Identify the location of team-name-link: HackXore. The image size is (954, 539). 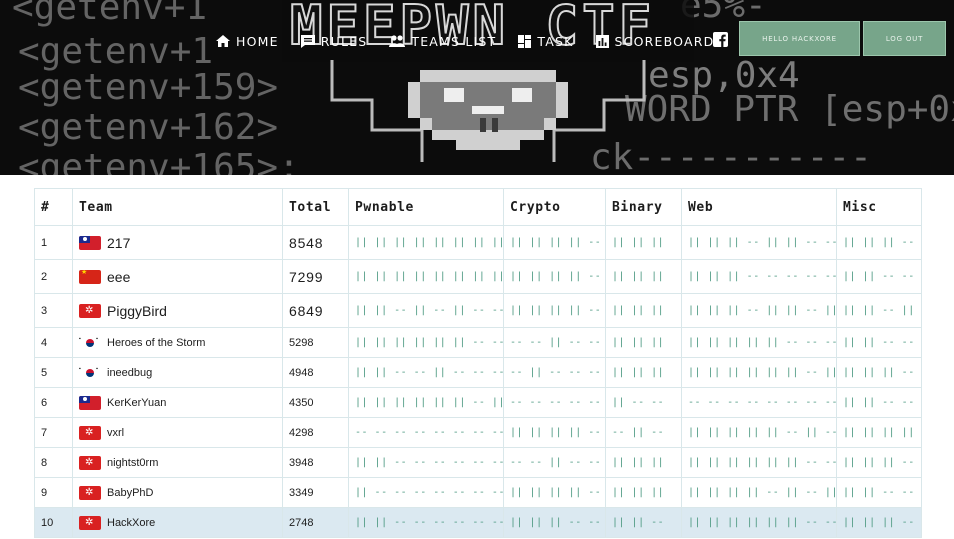
(131, 523).